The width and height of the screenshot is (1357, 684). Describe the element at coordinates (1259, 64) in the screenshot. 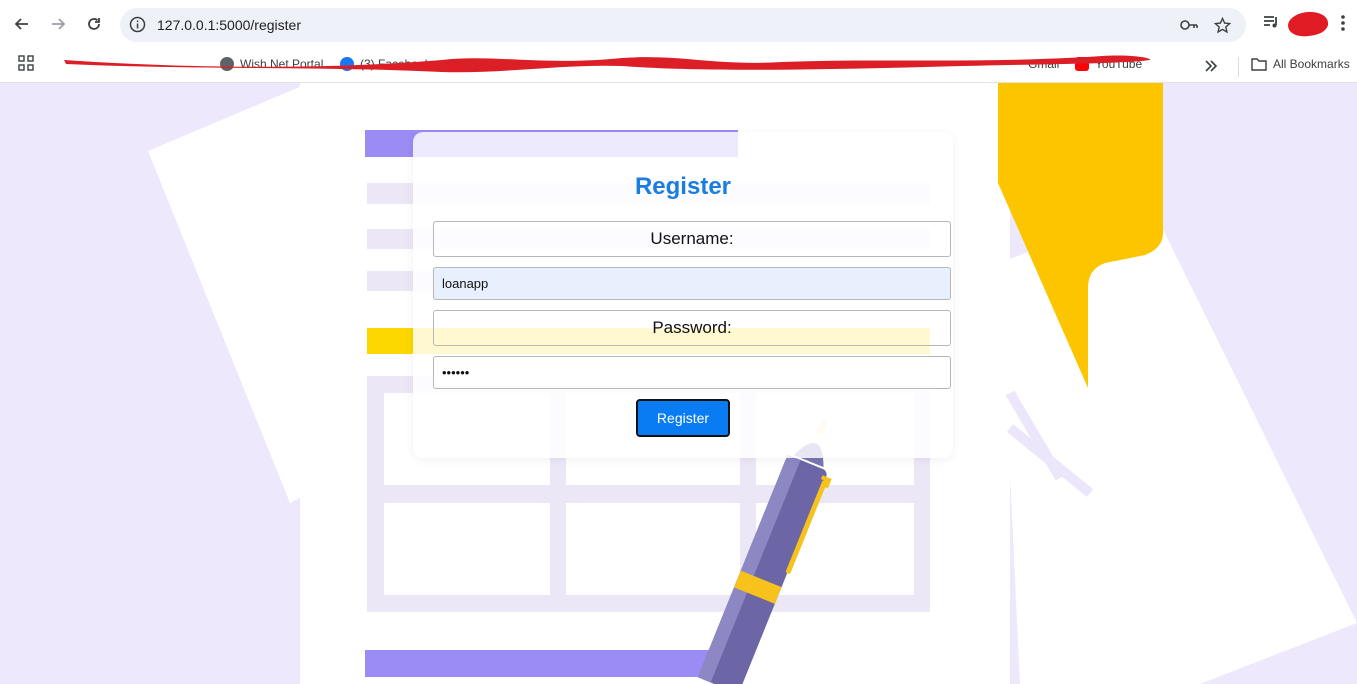

I see `folder-icon` at that location.